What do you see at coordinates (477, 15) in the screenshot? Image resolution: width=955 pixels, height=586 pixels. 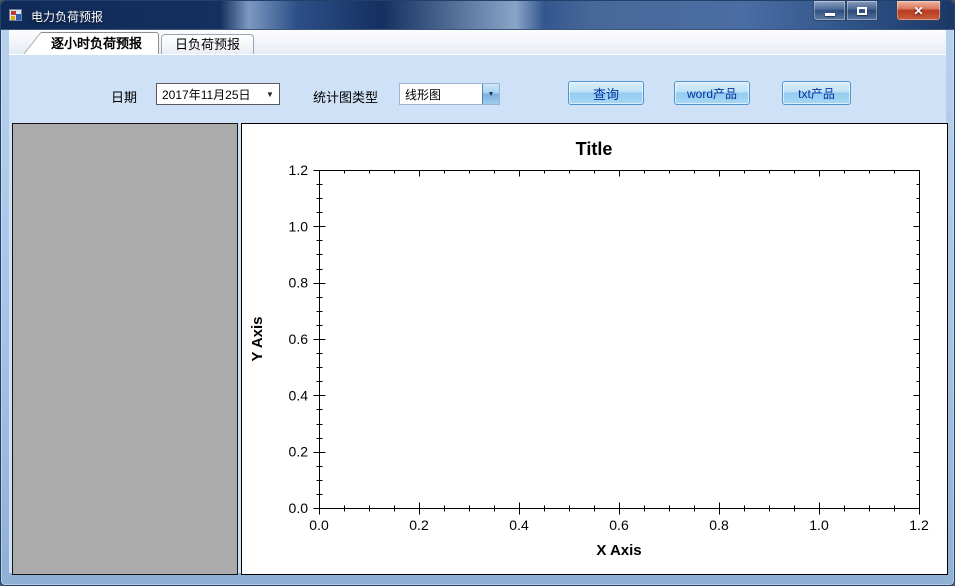 I see `titlebar: 电力负荷预报 ✕` at bounding box center [477, 15].